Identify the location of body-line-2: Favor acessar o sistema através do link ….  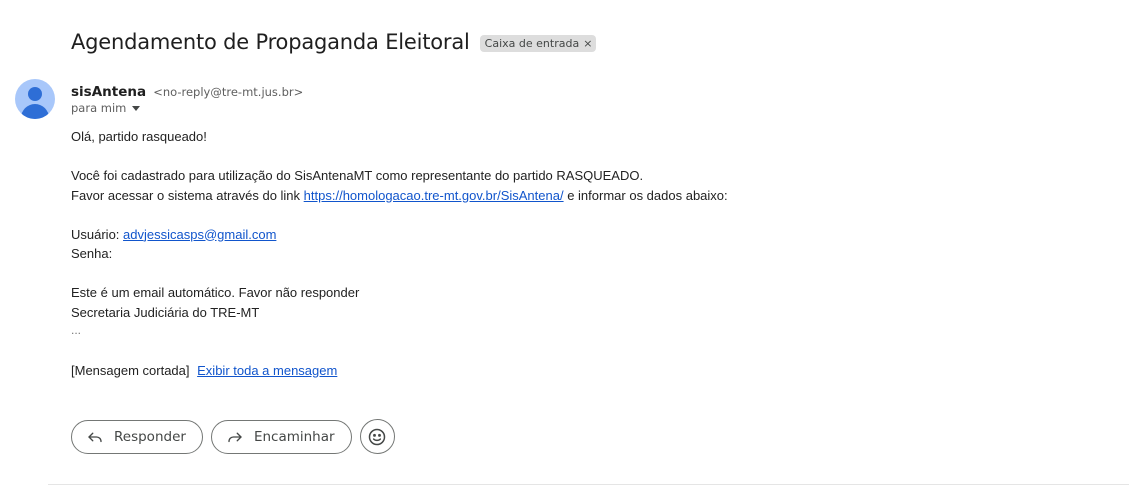
(399, 196).